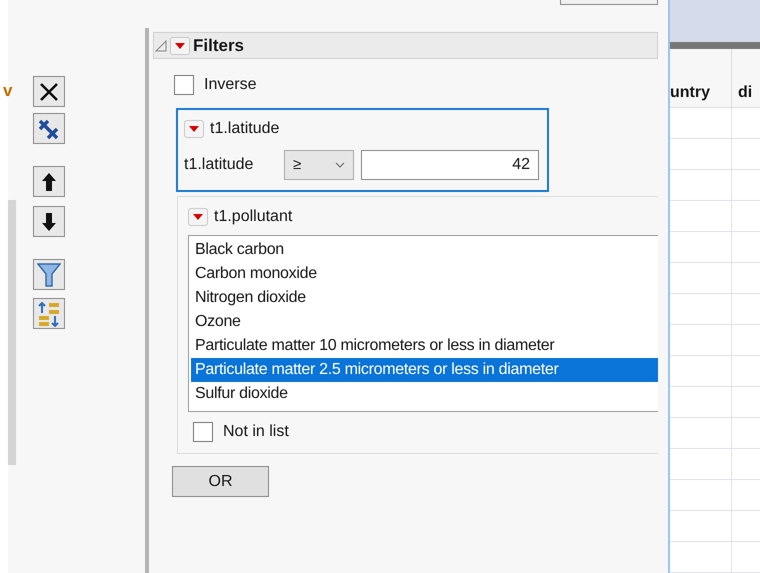  Describe the element at coordinates (690, 92) in the screenshot. I see `column-header: untry` at that location.